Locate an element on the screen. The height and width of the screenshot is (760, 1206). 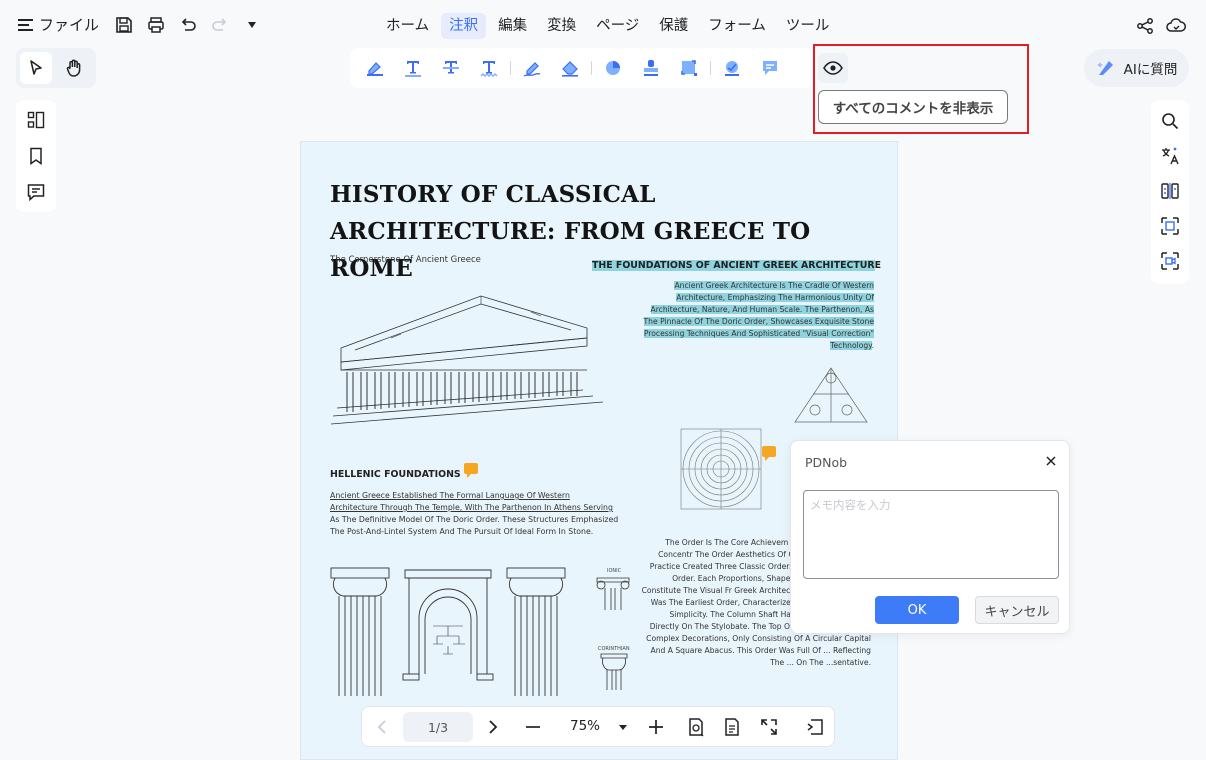
bookmark-icon is located at coordinates (36, 156).